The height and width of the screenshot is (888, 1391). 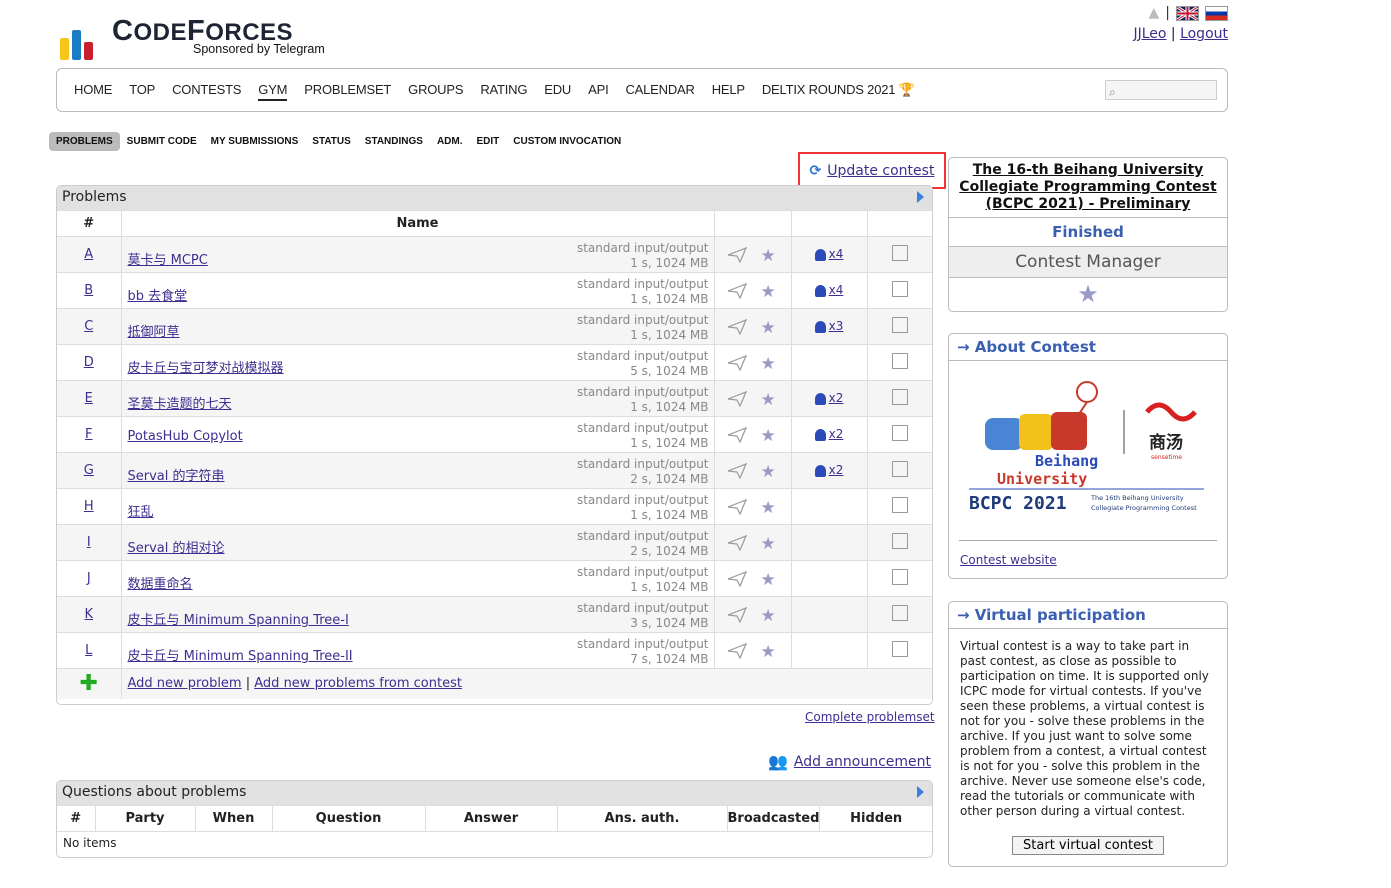 I want to click on submenu-custom-invocation: CUSTOM INVOCATION, so click(x=567, y=141).